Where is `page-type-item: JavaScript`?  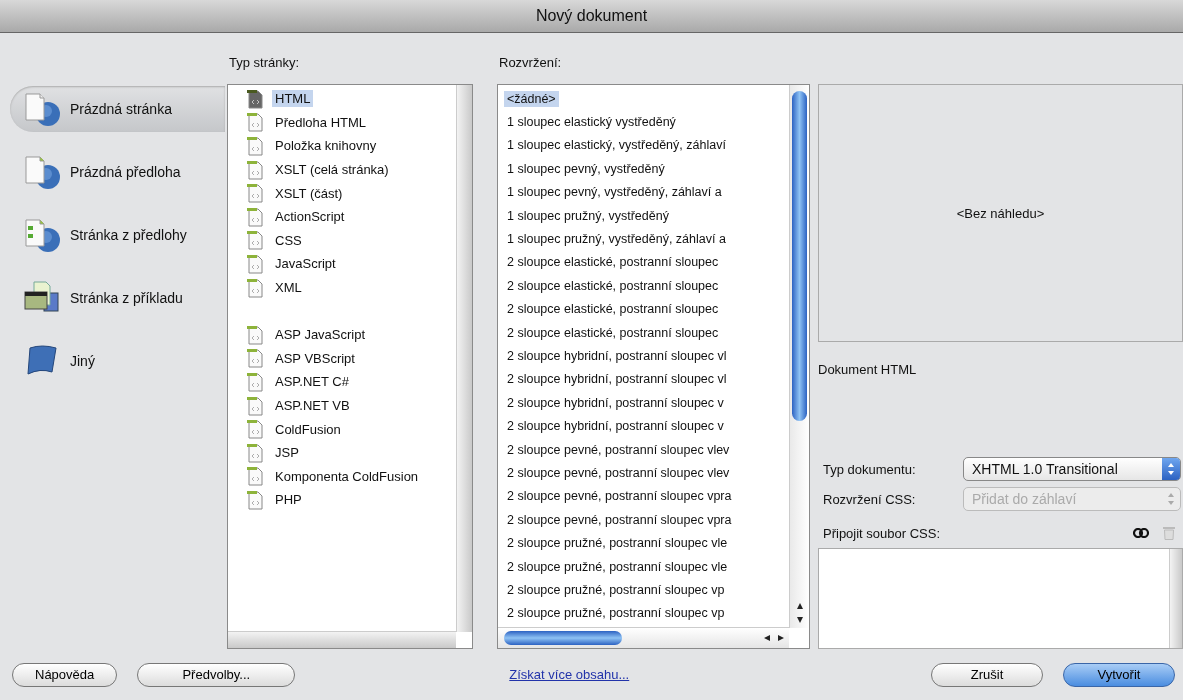
page-type-item: JavaScript is located at coordinates (305, 264).